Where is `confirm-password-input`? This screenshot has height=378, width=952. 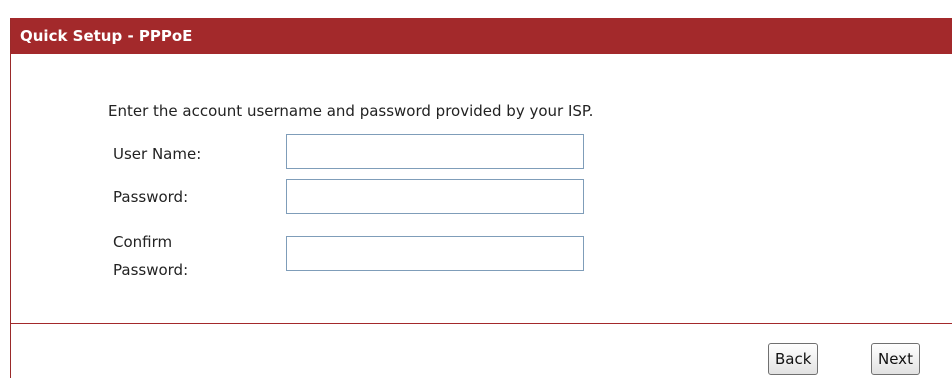
confirm-password-input is located at coordinates (435, 253).